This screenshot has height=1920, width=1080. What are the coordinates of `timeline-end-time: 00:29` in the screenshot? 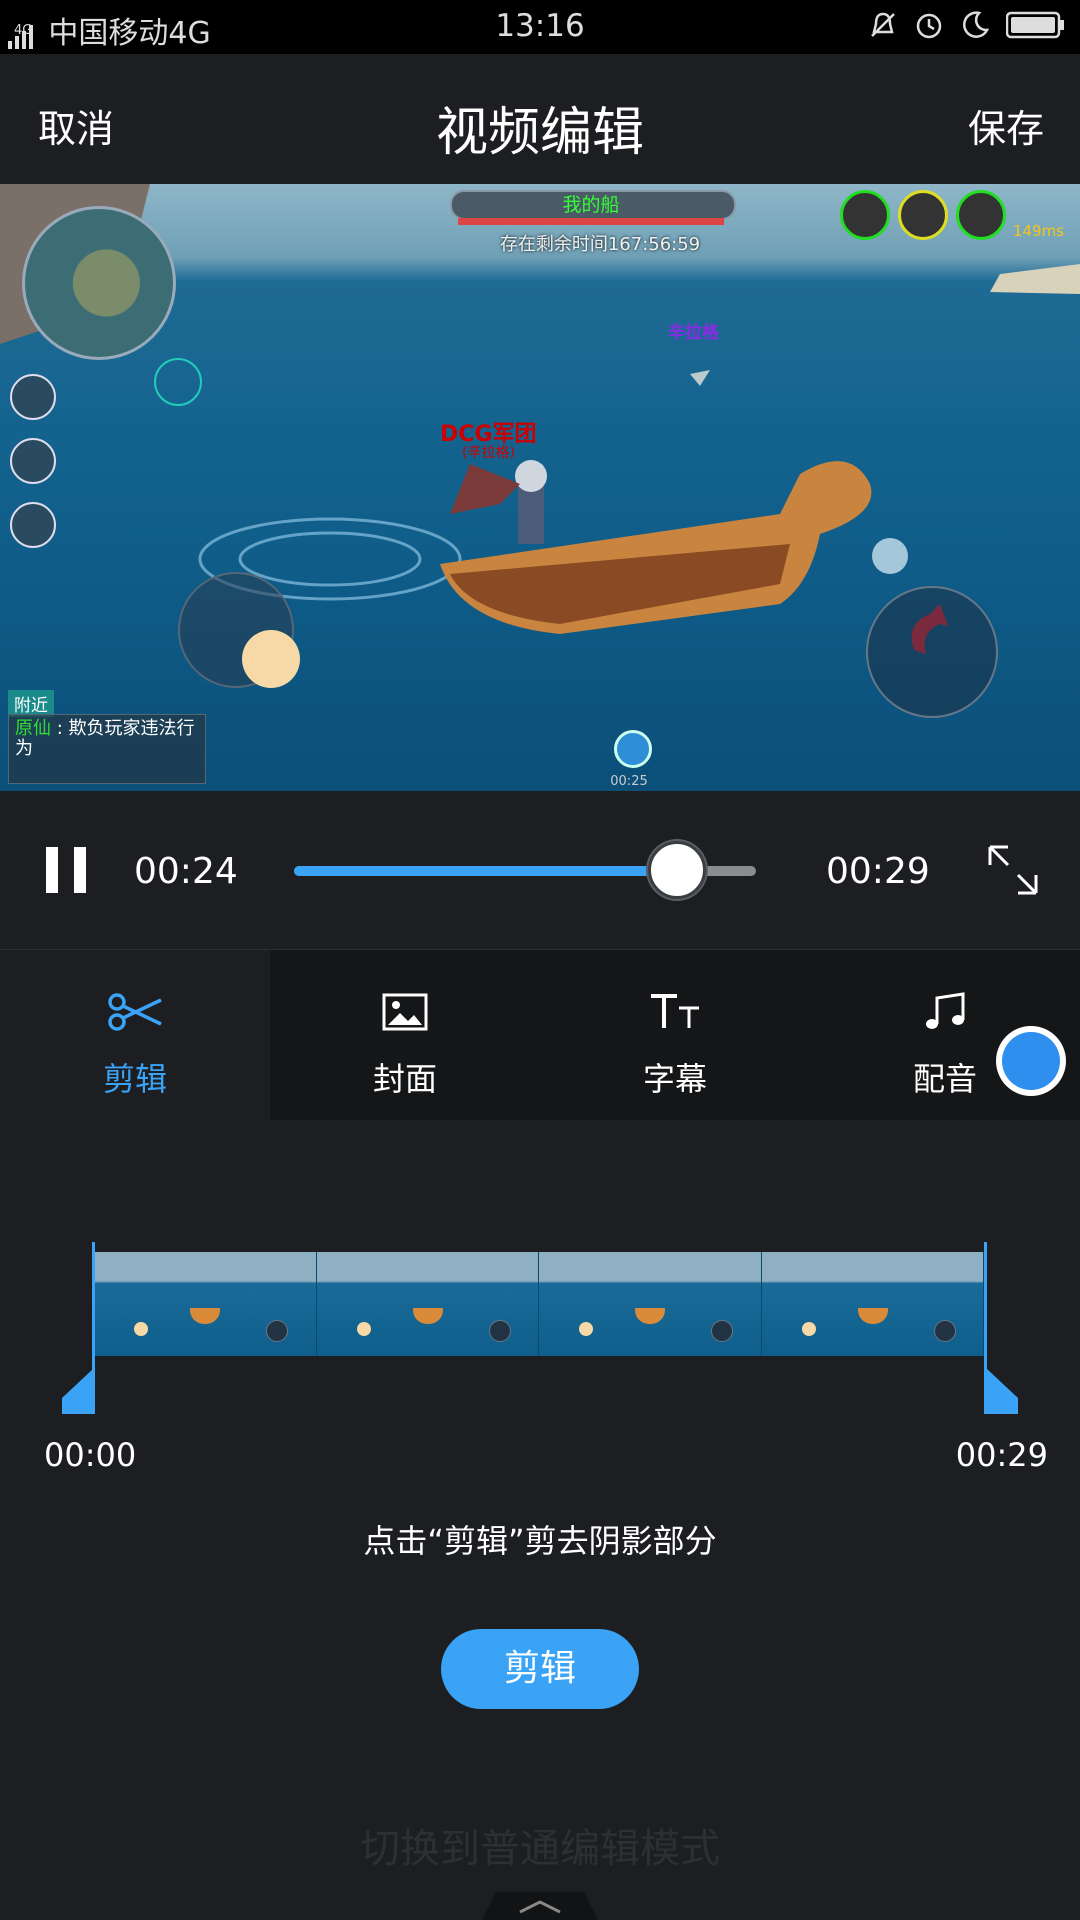 It's located at (1001, 1455).